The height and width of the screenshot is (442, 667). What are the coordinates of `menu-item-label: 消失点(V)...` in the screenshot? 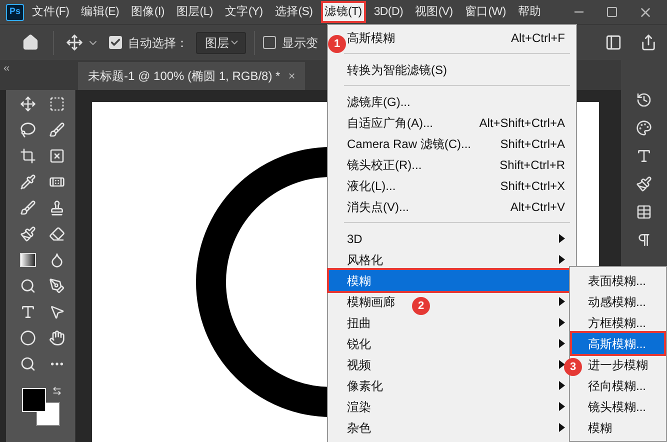 It's located at (378, 207).